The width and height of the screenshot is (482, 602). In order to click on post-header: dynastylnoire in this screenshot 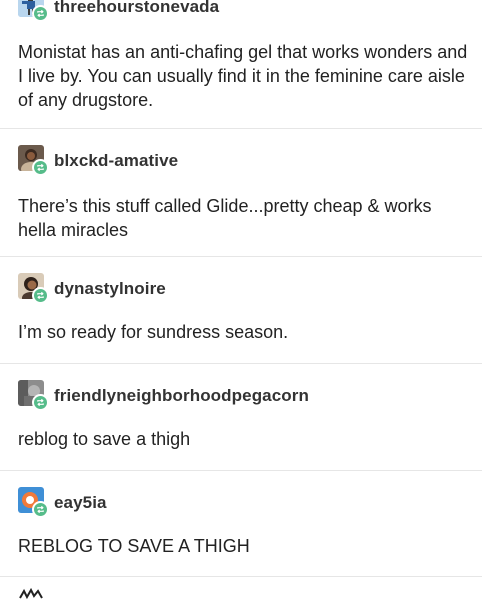, I will do `click(92, 289)`.